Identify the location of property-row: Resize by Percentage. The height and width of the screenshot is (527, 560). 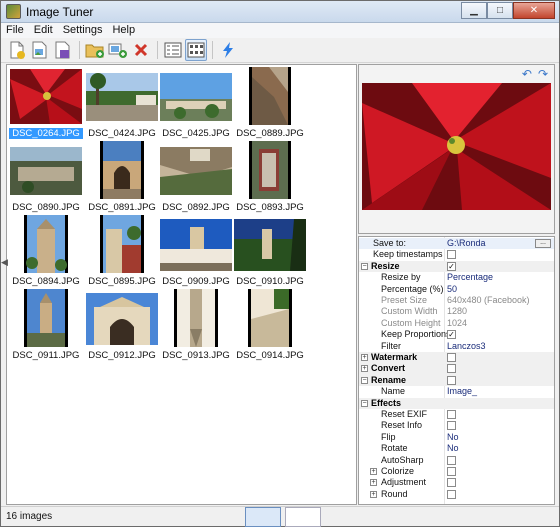
(456, 277).